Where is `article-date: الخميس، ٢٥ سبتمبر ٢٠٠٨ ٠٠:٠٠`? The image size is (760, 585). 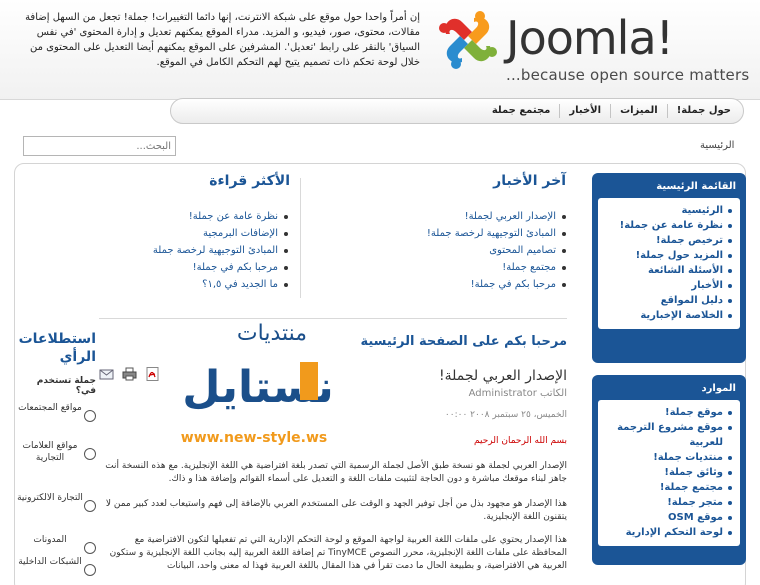 article-date: الخميس، ٢٥ سبتمبر ٢٠٠٨ ٠٠:٠٠ is located at coordinates (505, 415).